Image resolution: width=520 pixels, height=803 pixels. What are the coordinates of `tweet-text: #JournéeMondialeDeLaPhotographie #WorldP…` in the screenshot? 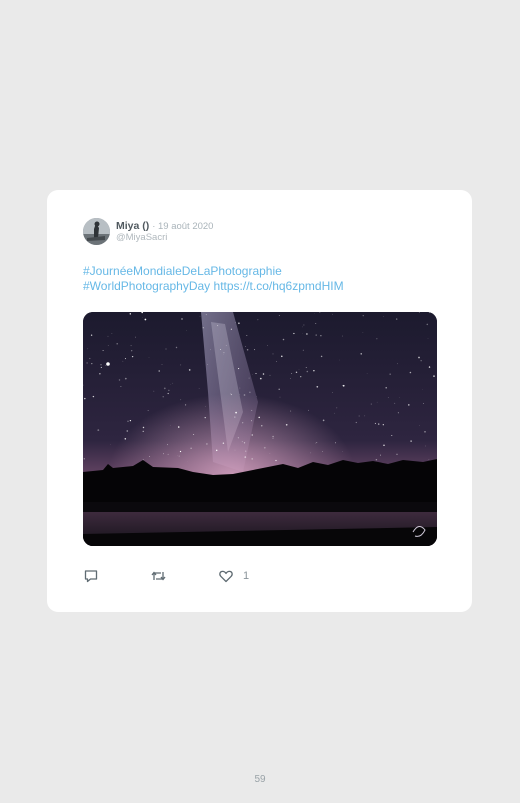 It's located at (268, 279).